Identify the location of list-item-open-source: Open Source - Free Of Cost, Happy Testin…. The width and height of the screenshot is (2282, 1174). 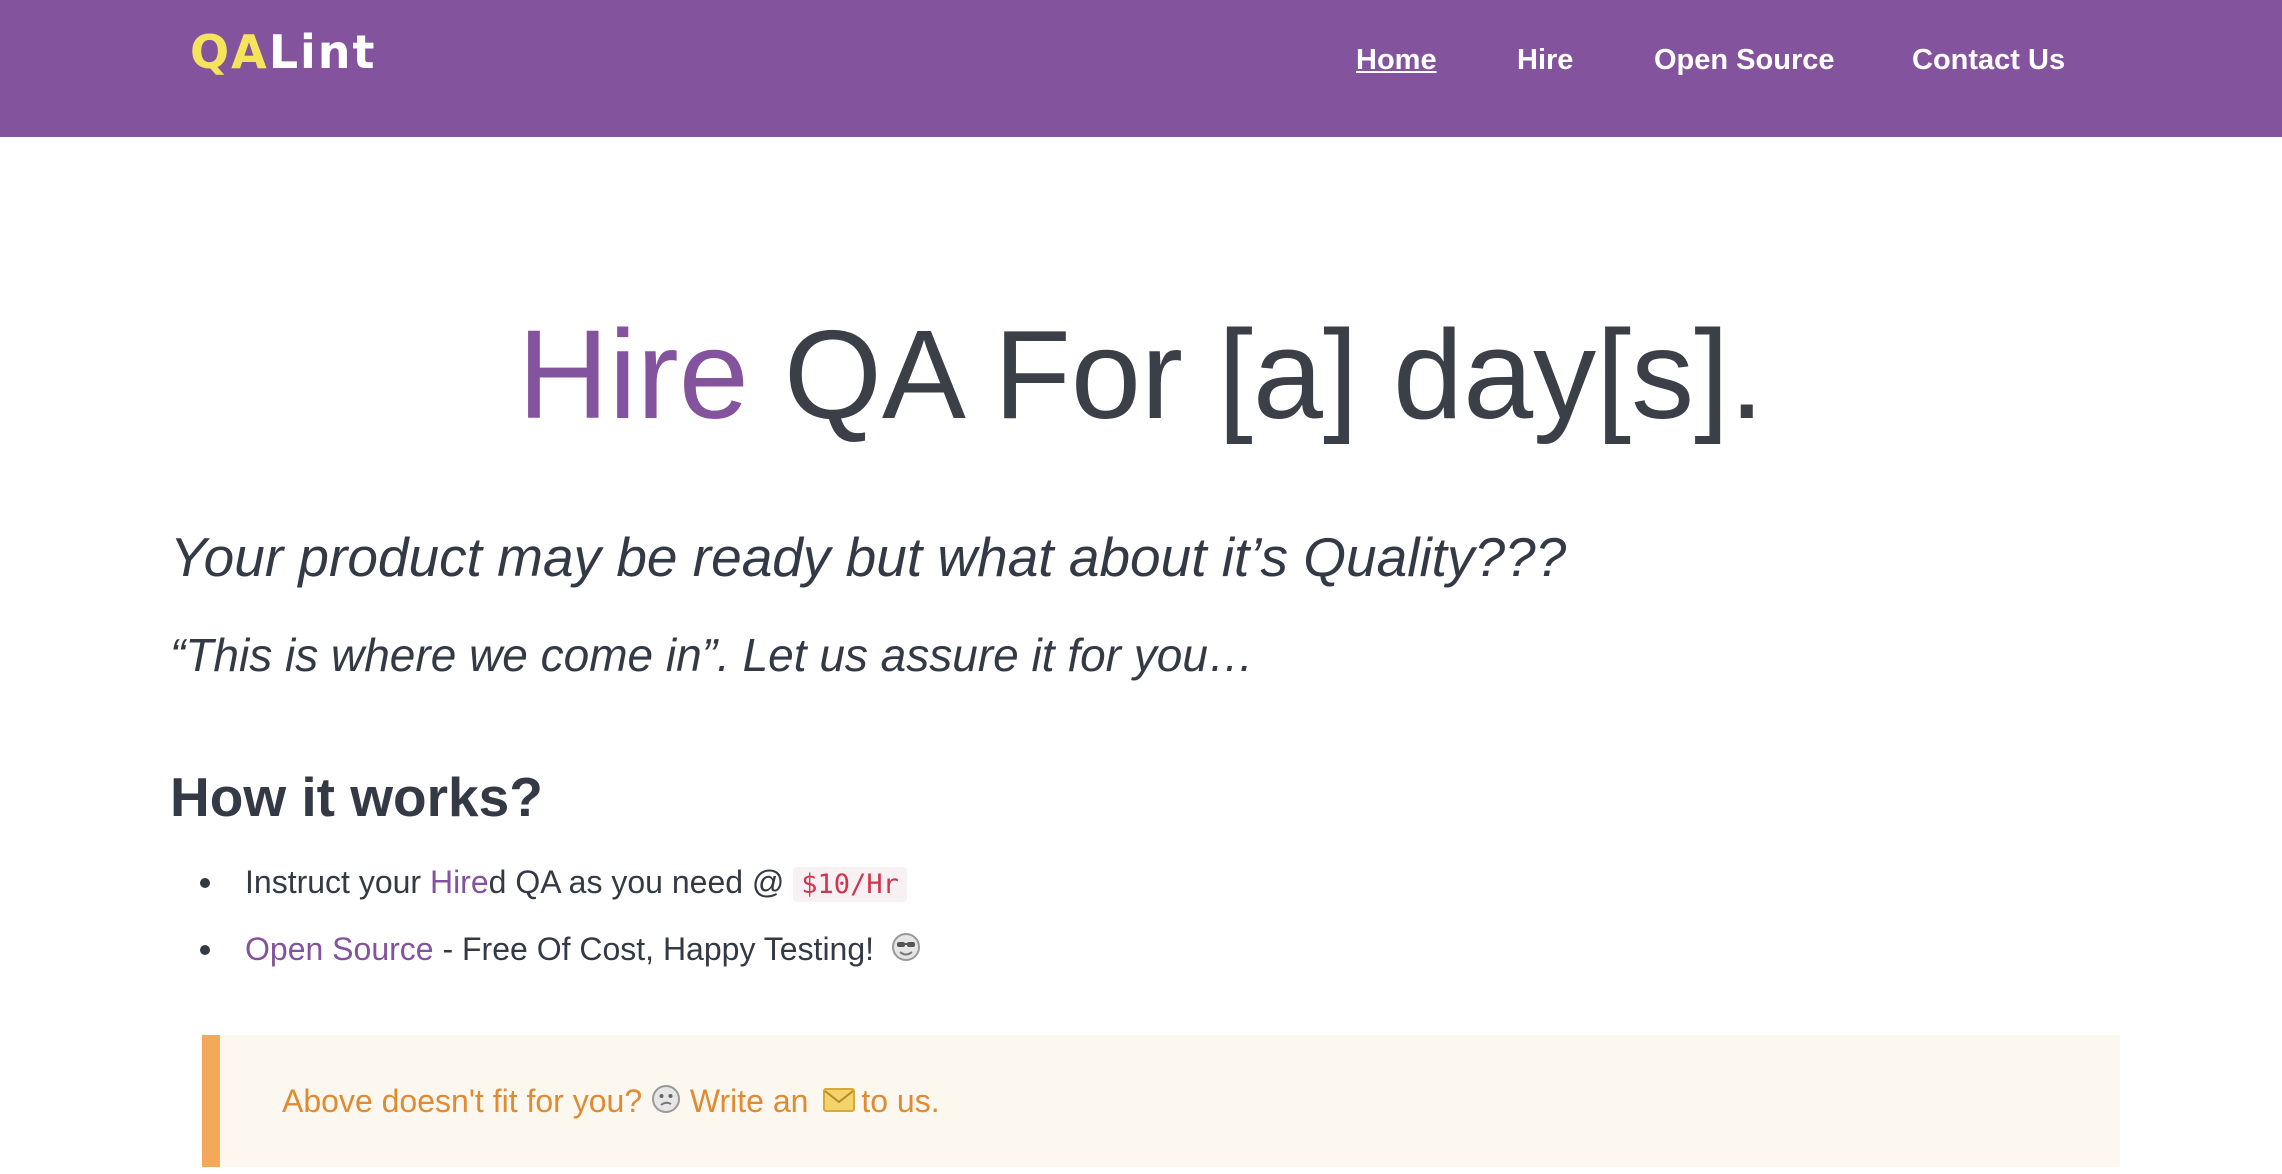
(545, 949).